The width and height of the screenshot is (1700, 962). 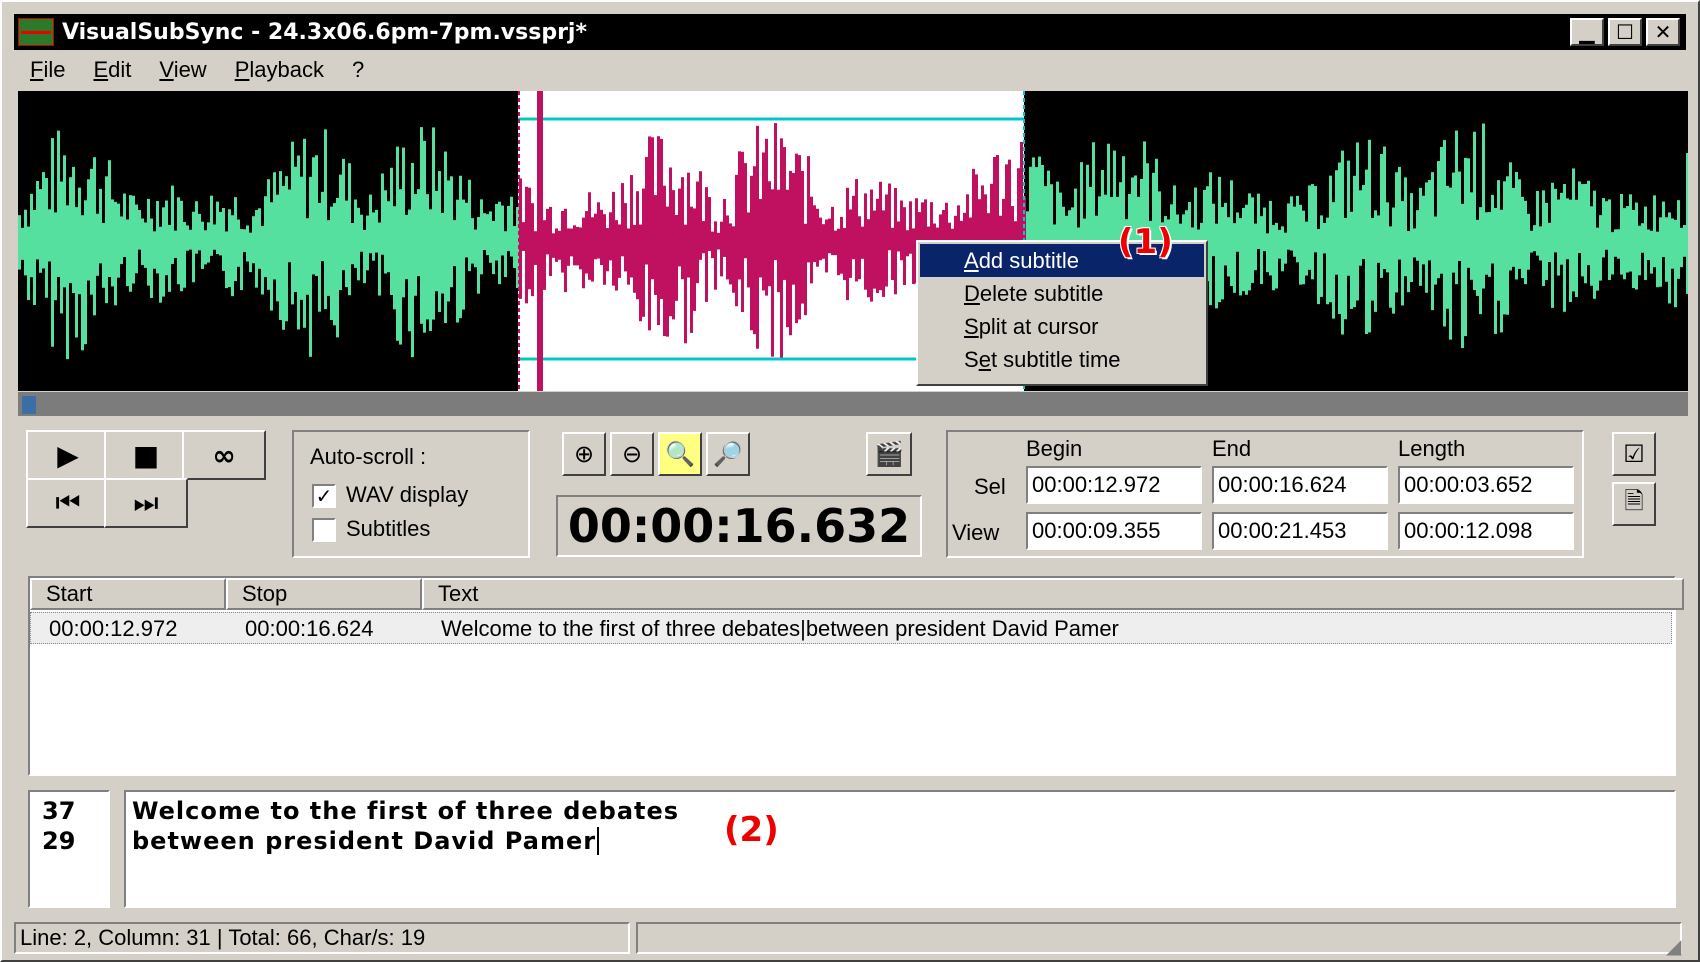 What do you see at coordinates (390, 495) in the screenshot?
I see `wav-display-option: ✓ WAV display` at bounding box center [390, 495].